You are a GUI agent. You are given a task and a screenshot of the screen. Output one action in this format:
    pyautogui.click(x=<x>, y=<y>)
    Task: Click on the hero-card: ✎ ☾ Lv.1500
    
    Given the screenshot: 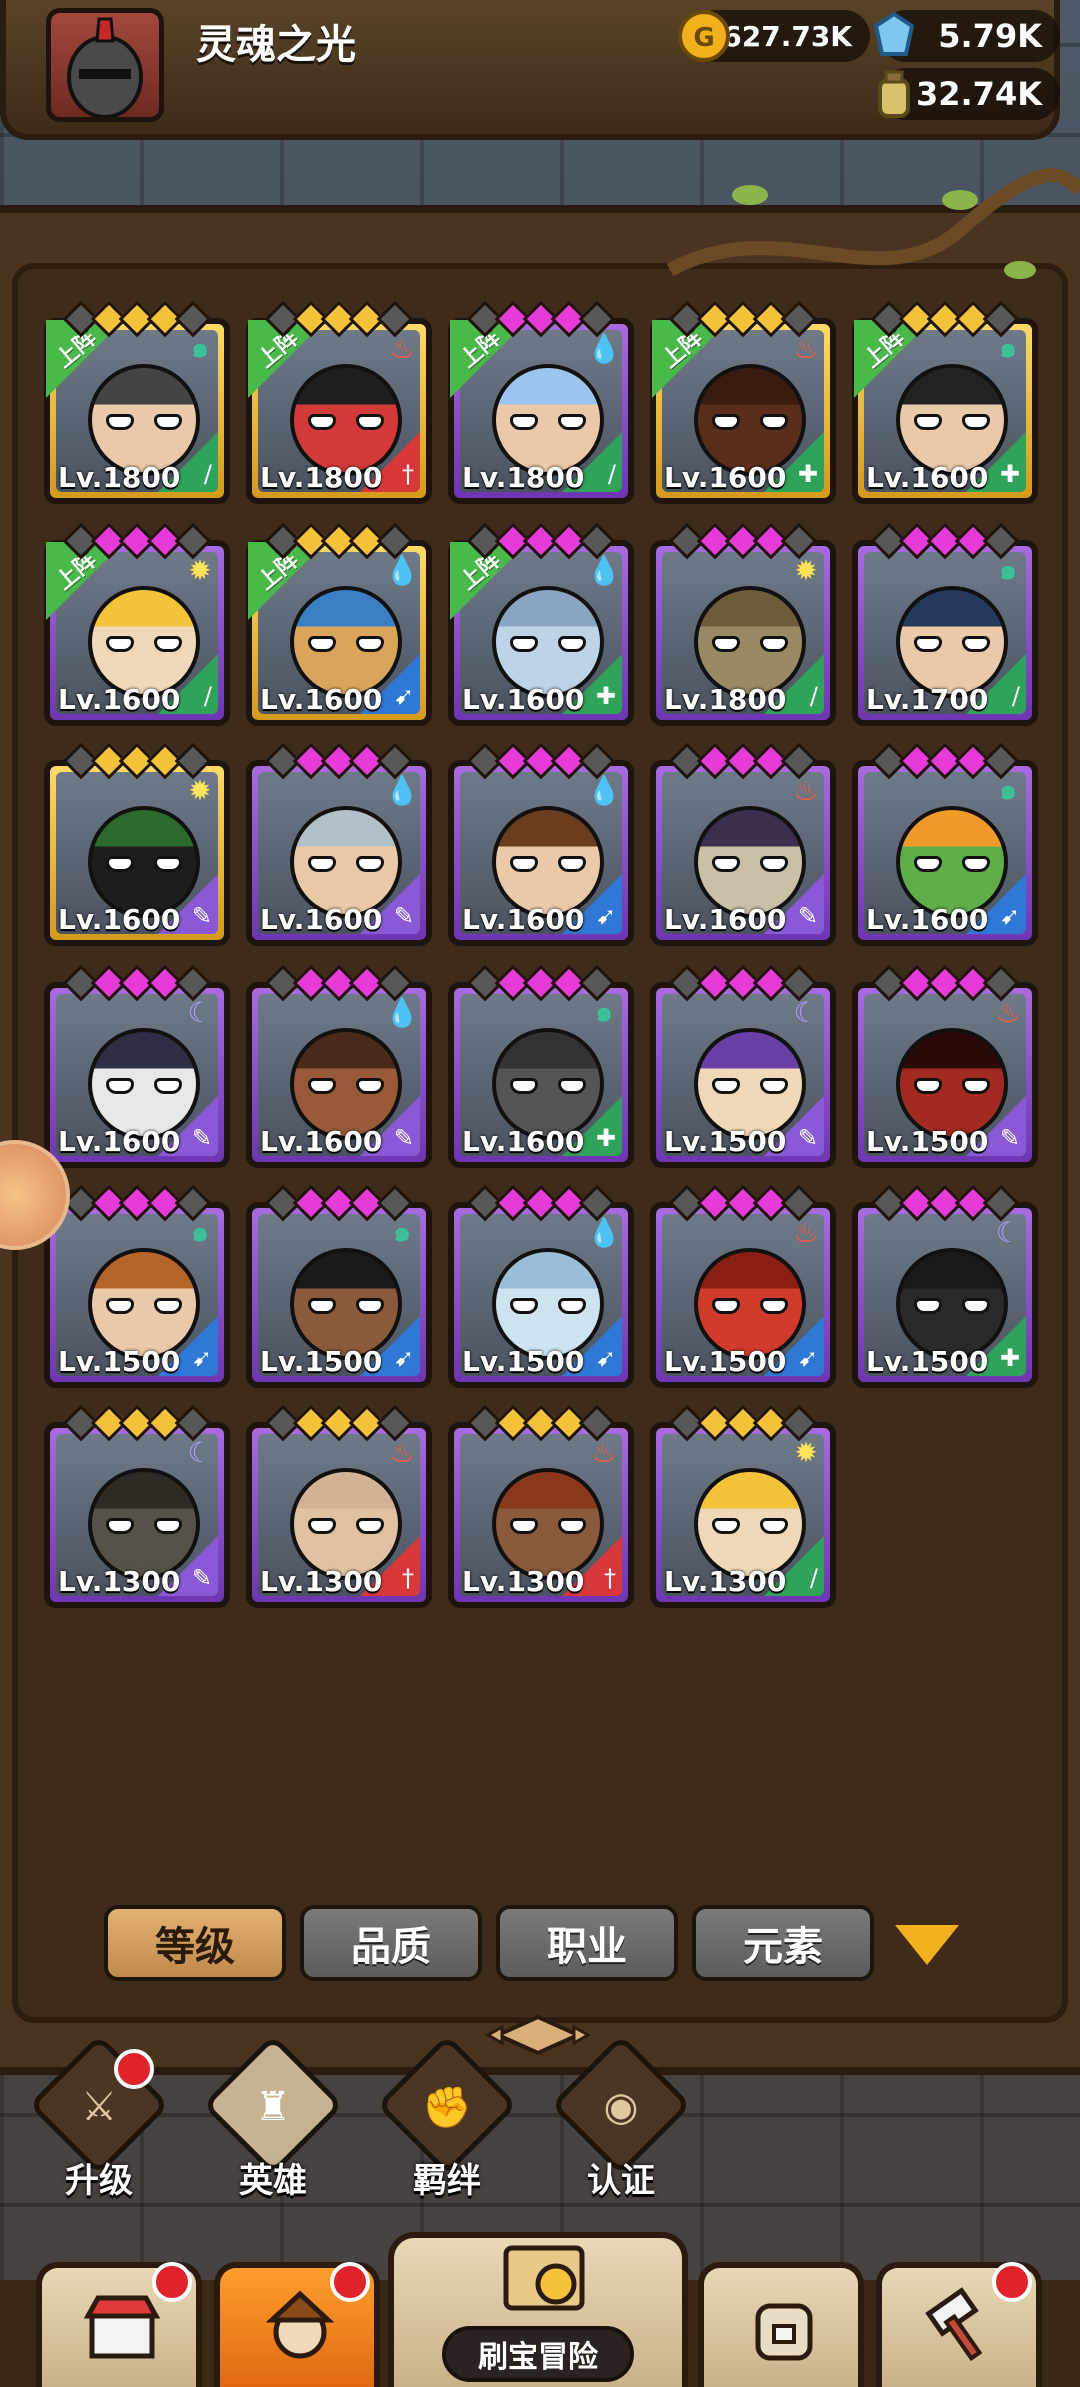 What is the action you would take?
    pyautogui.click(x=743, y=1066)
    